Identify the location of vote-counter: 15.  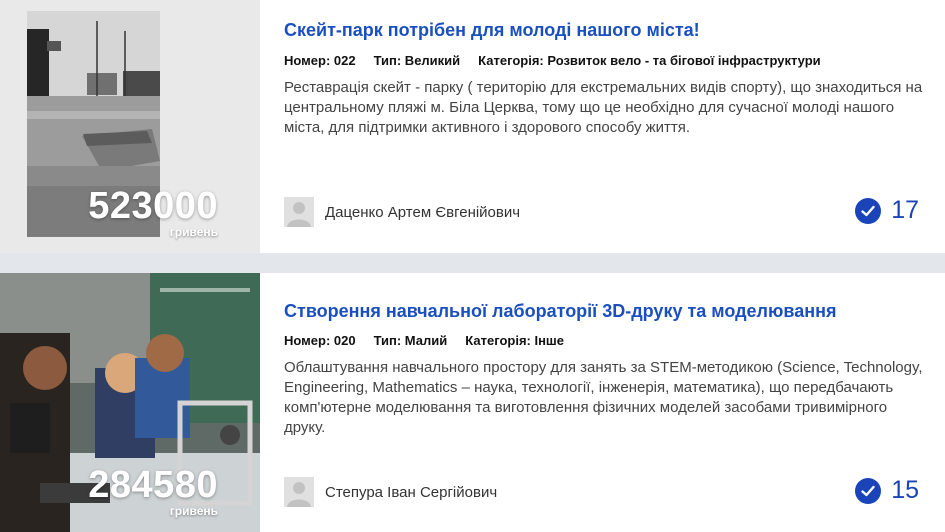
(887, 490).